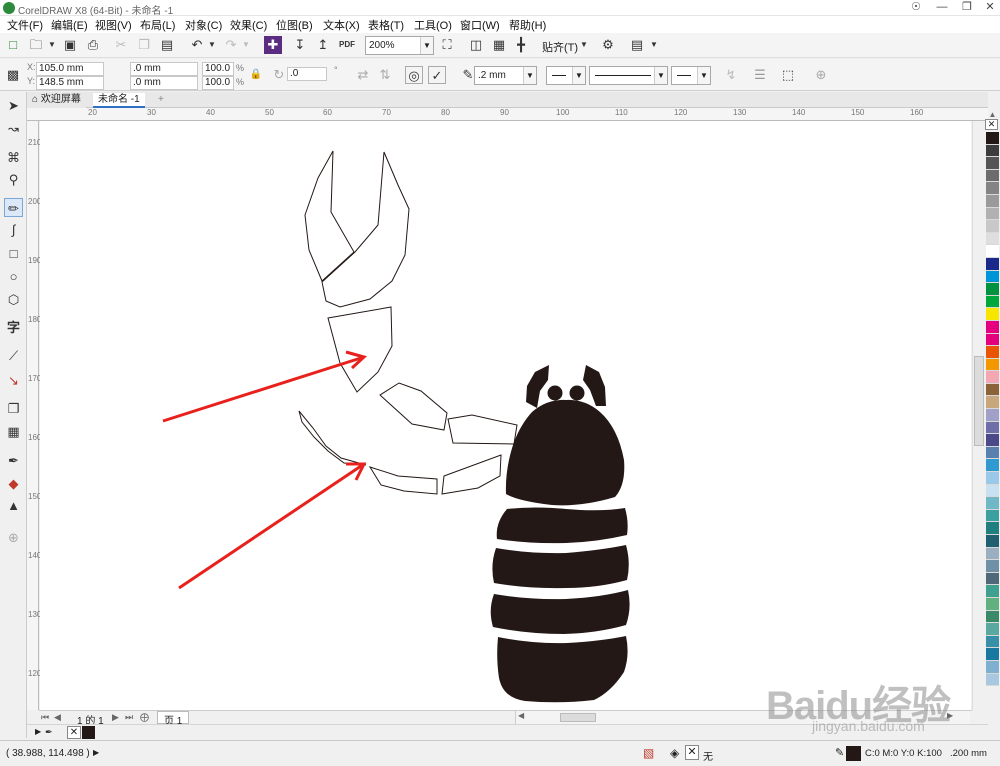  Describe the element at coordinates (433, 25) in the screenshot. I see `menu-tools: 工具(O)` at that location.